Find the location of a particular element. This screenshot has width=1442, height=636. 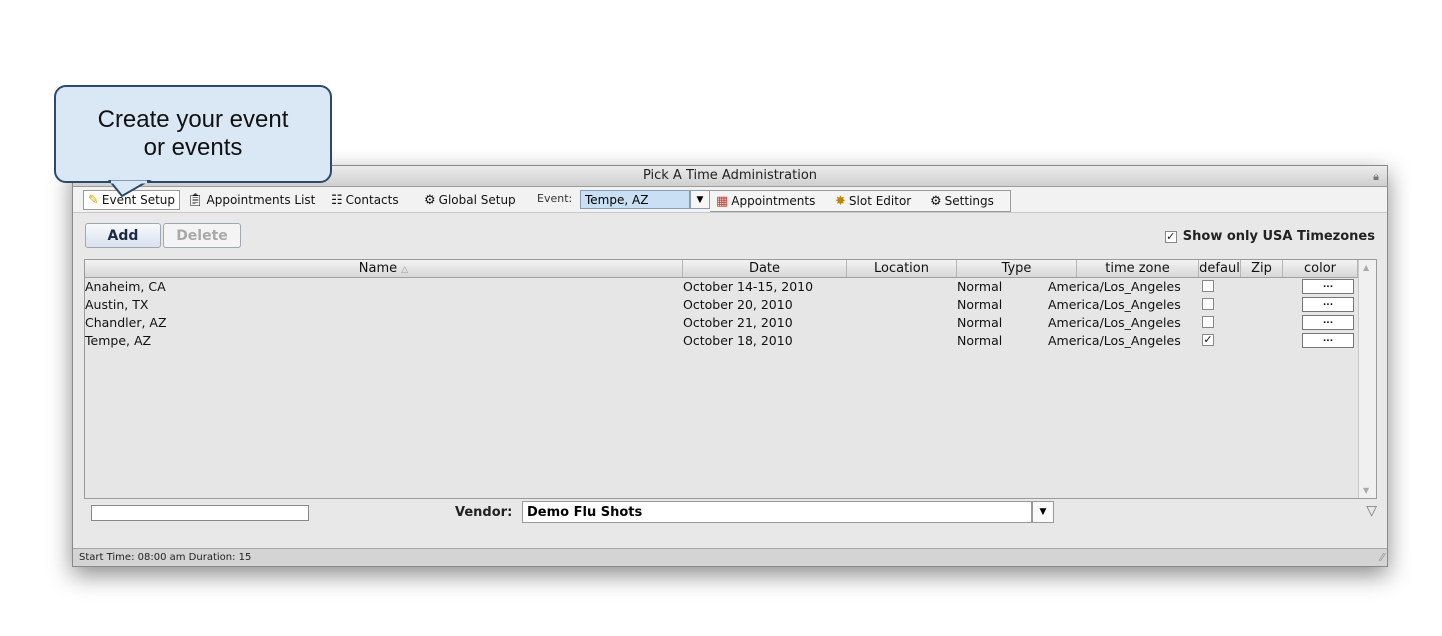

event-select: Tempe, AZ is located at coordinates (635, 199).